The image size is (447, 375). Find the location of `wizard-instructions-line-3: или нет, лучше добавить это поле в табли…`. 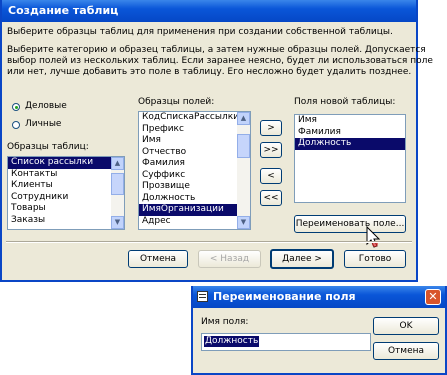

wizard-instructions-line-3: или нет, лучше добавить это поле в табли… is located at coordinates (209, 72).